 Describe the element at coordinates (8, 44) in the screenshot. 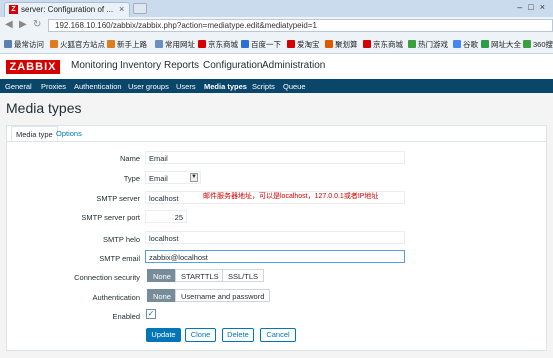

I see `bookmark-icon` at that location.